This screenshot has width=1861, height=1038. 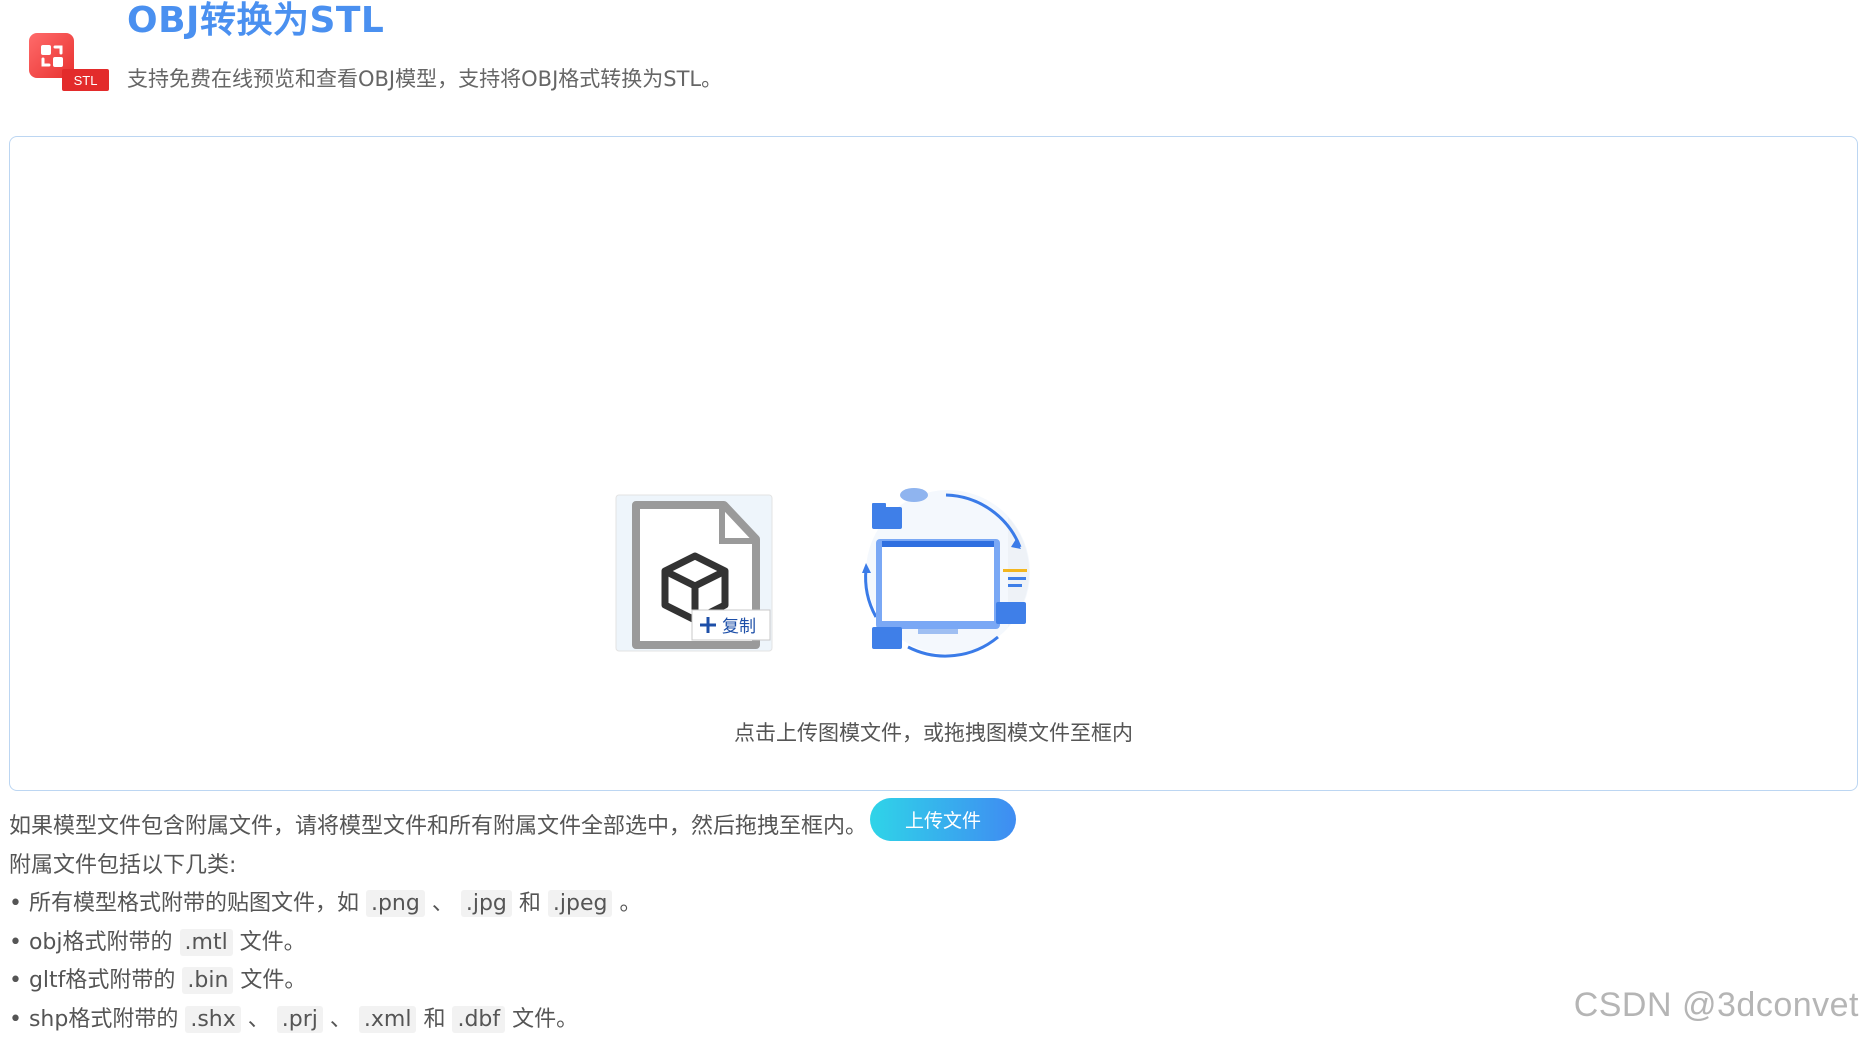 I want to click on notes-item-gltf: • gltf格式附带的 .bin 文件。, so click(x=709, y=981).